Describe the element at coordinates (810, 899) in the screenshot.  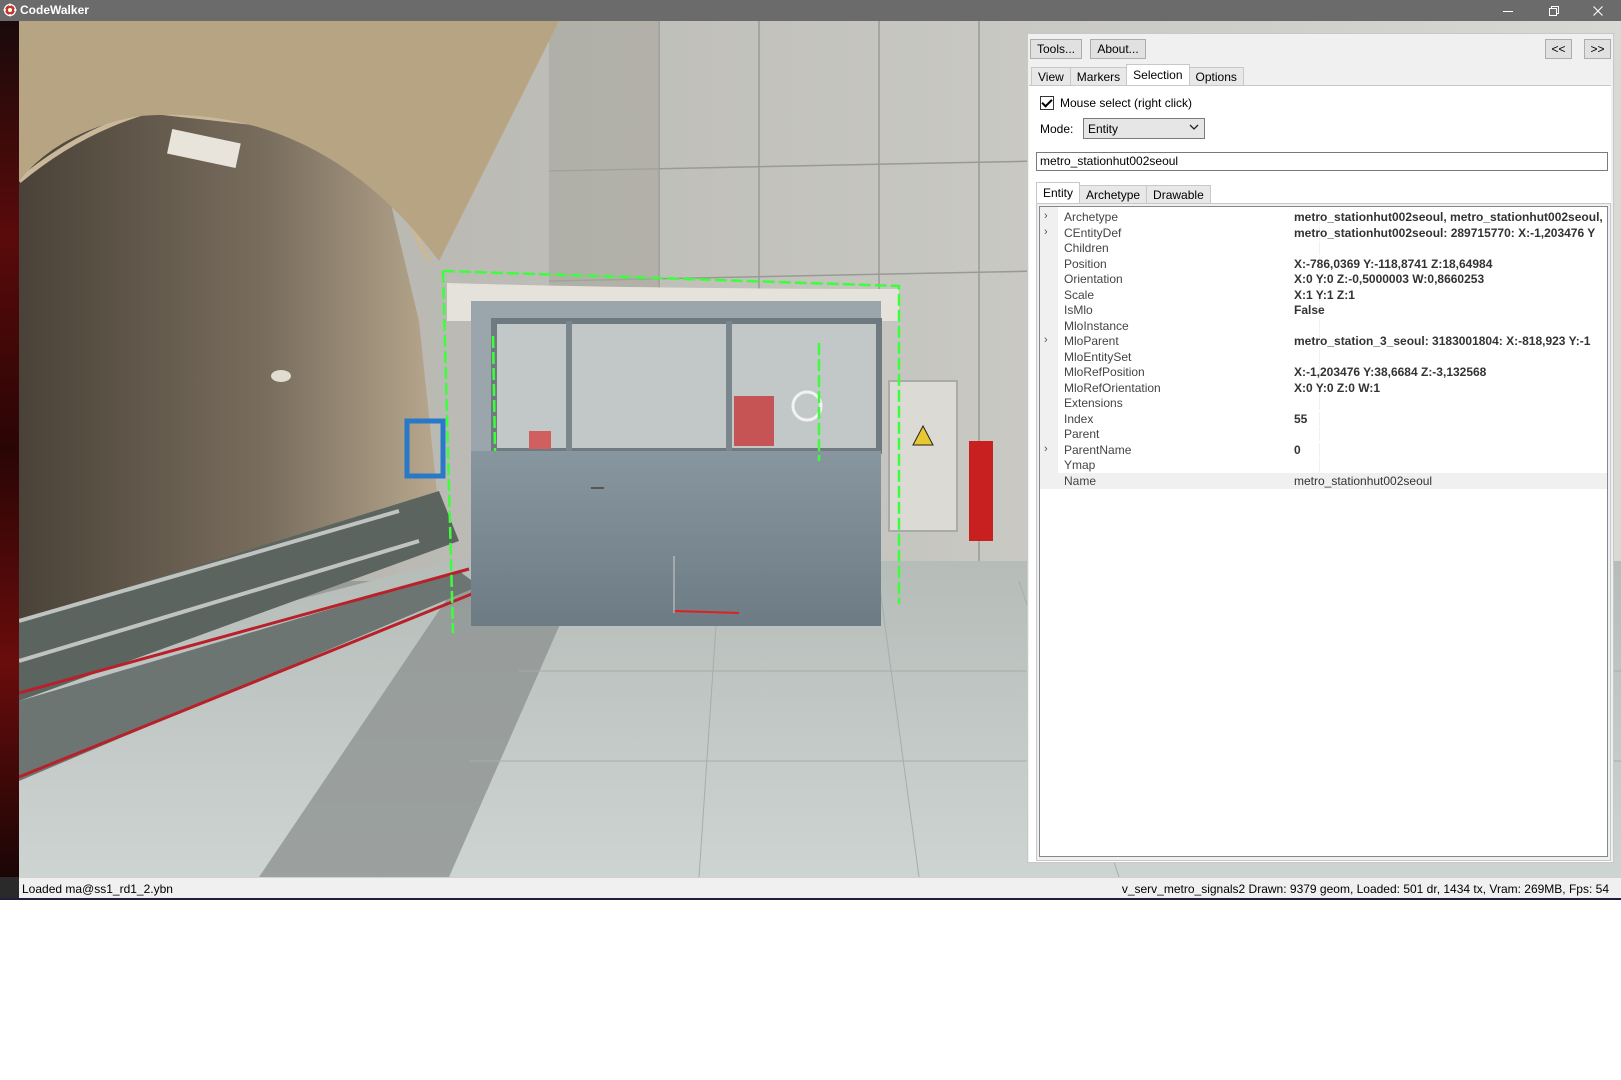
I see `window-border` at that location.